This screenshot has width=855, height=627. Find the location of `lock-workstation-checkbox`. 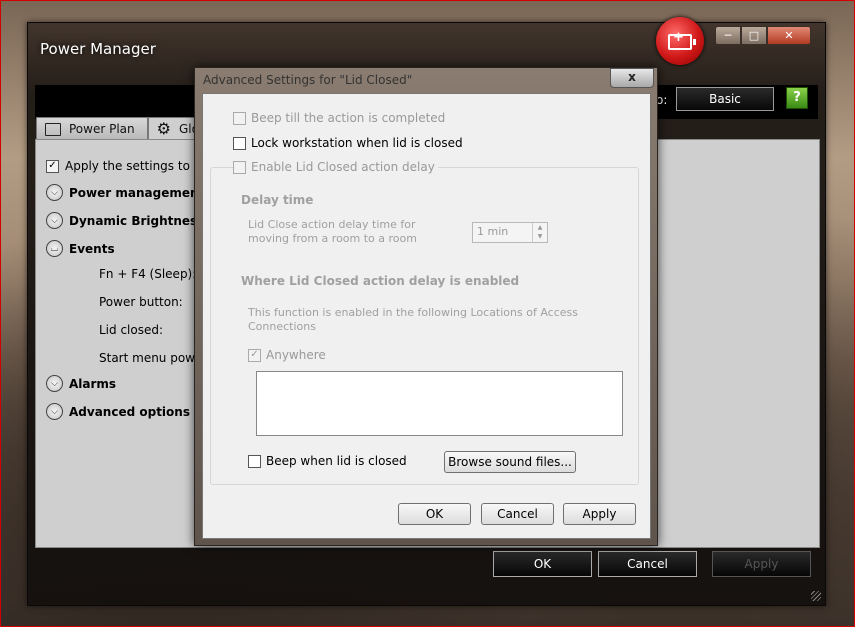

lock-workstation-checkbox is located at coordinates (239, 143).